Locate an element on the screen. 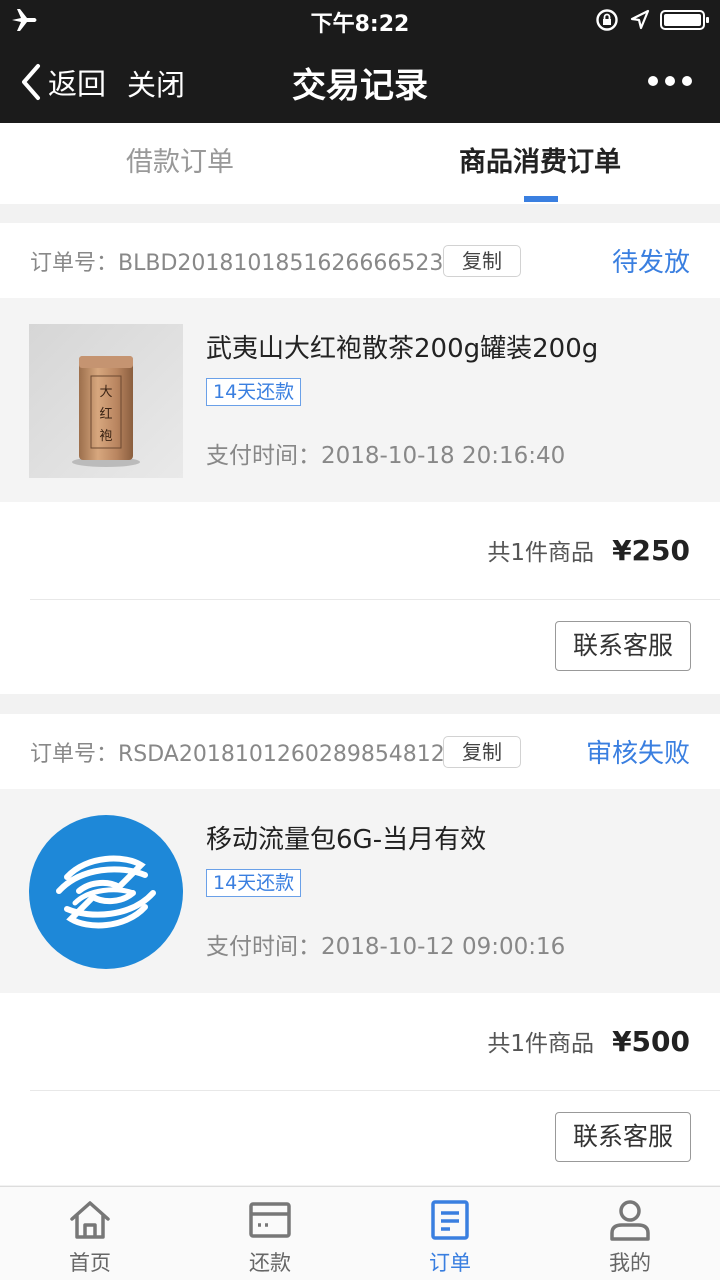  order-header: 订单号：BLBD2018101851626666523 复制 待发放 is located at coordinates (360, 260).